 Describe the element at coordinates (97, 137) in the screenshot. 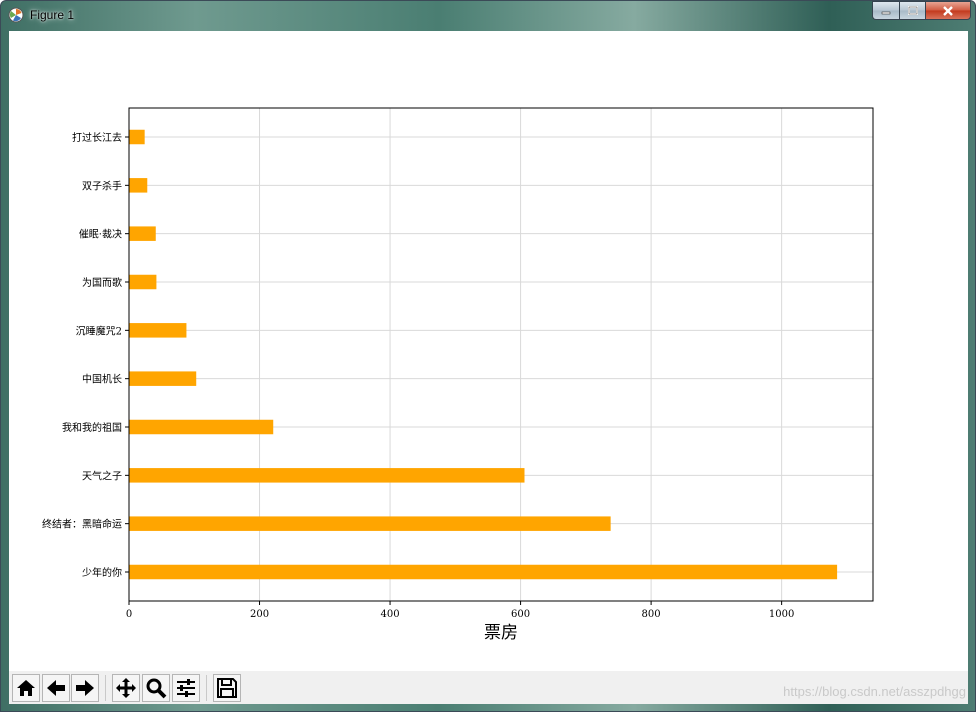

I see `y-tick-label: 打过长江去` at that location.